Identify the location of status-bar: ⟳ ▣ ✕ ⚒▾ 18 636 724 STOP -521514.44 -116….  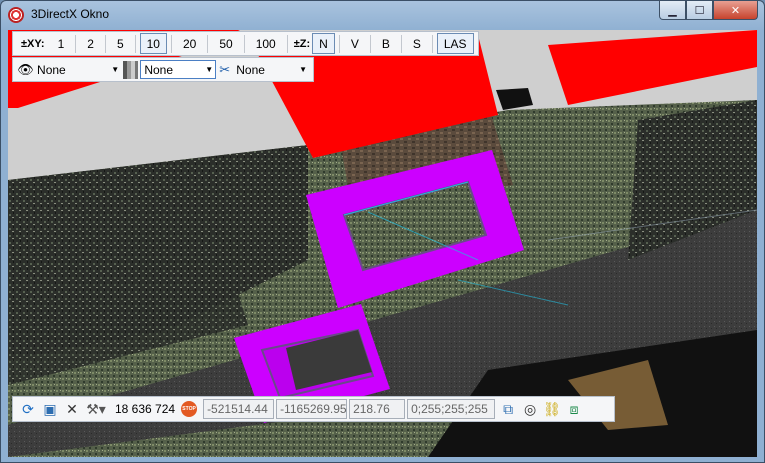
(313, 409).